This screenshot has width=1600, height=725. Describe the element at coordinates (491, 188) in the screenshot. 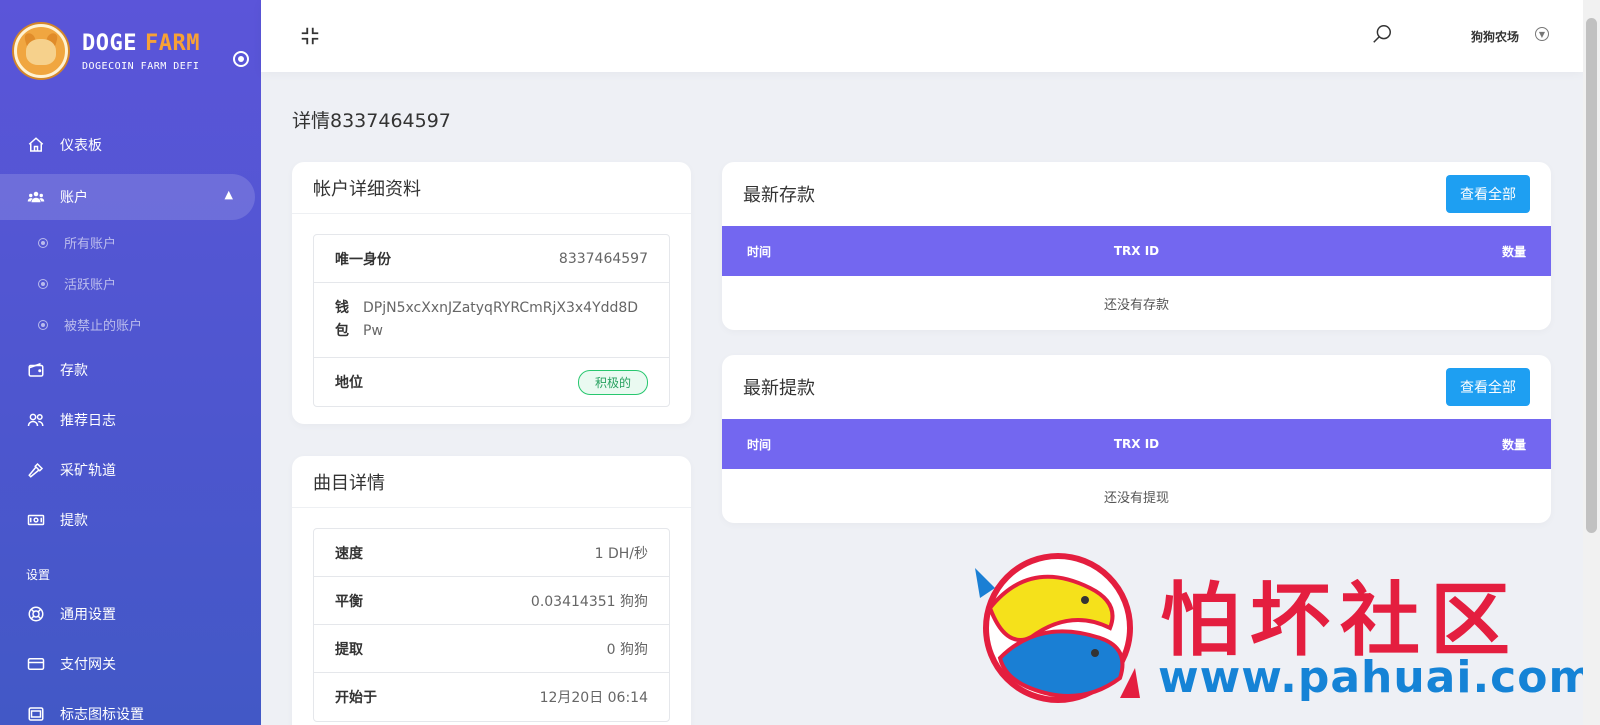

I see `card-title: 帐户详细资料` at that location.